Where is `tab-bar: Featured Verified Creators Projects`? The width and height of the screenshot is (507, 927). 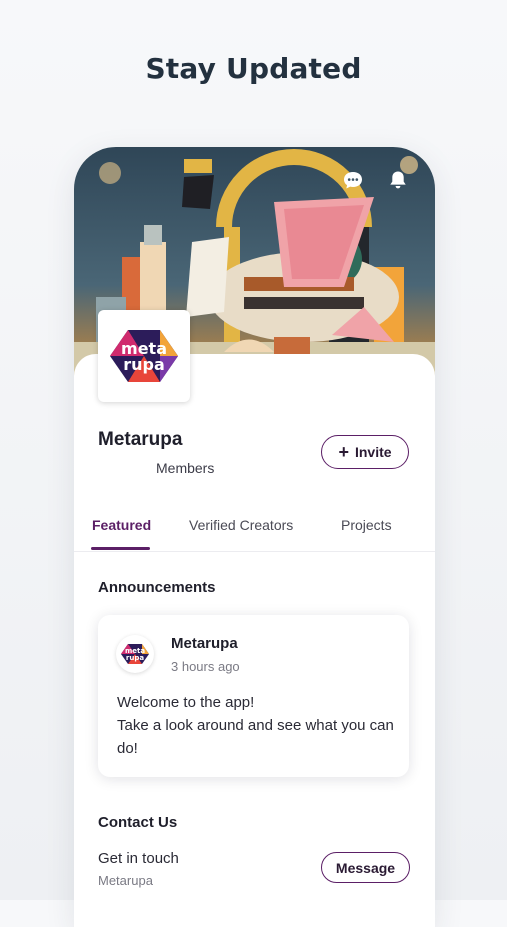
tab-bar: Featured Verified Creators Projects is located at coordinates (254, 530).